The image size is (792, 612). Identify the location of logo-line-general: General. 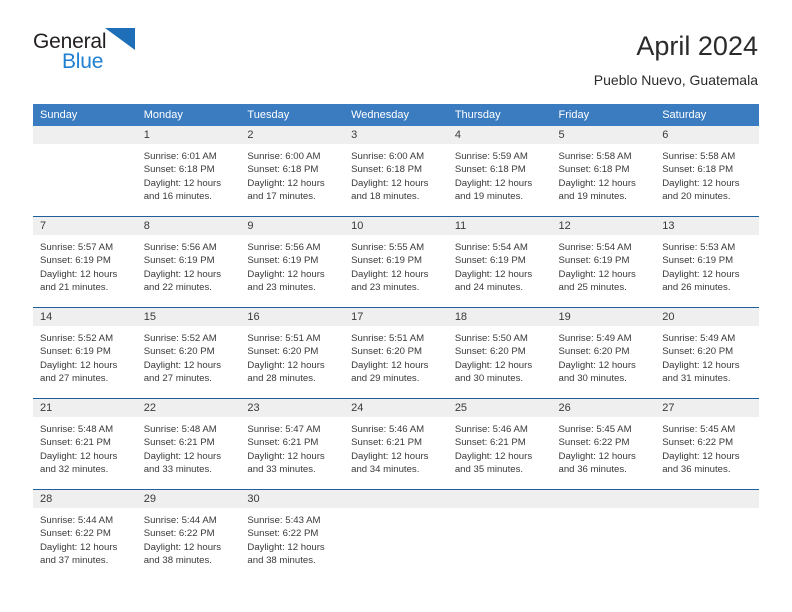
(103, 40).